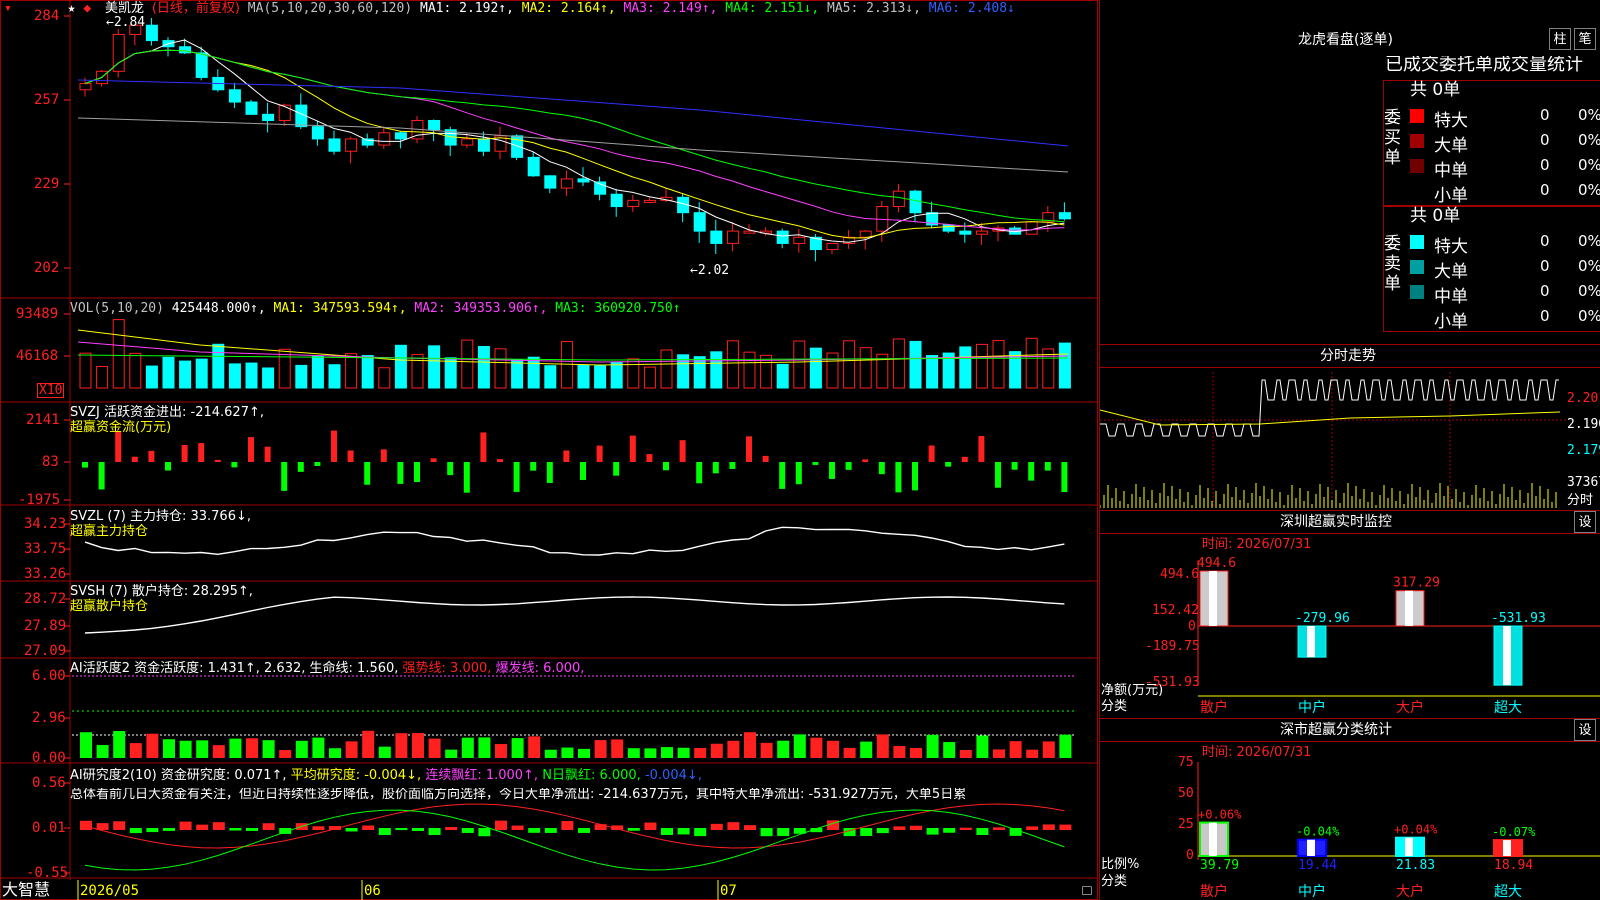 The image size is (1600, 900). Describe the element at coordinates (1451, 272) in the screenshot. I see `sell-name: 大单` at that location.